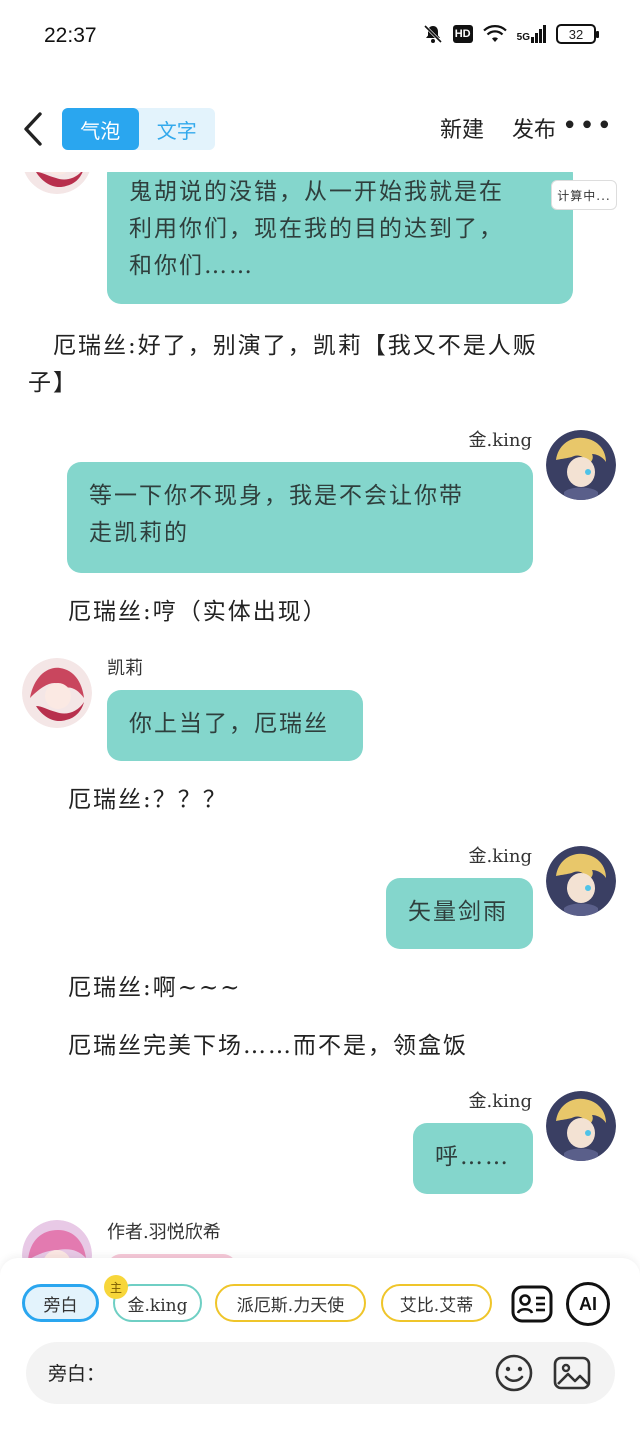 This screenshot has width=640, height=1429. Describe the element at coordinates (53, 383) in the screenshot. I see `narration-line: 子】` at that location.